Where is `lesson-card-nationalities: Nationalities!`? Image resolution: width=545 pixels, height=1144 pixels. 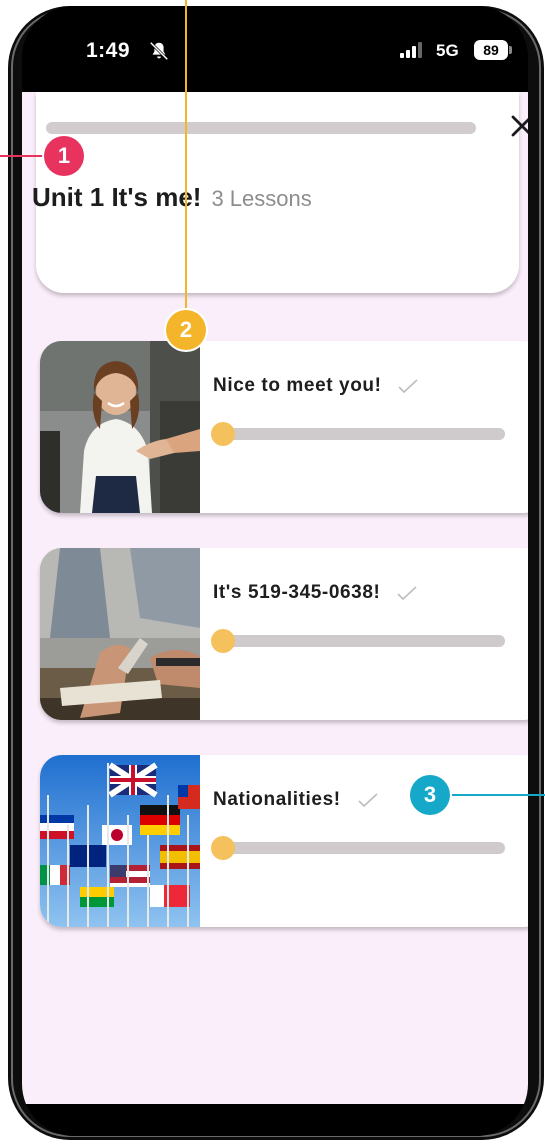 lesson-card-nationalities: Nationalities! is located at coordinates (284, 841).